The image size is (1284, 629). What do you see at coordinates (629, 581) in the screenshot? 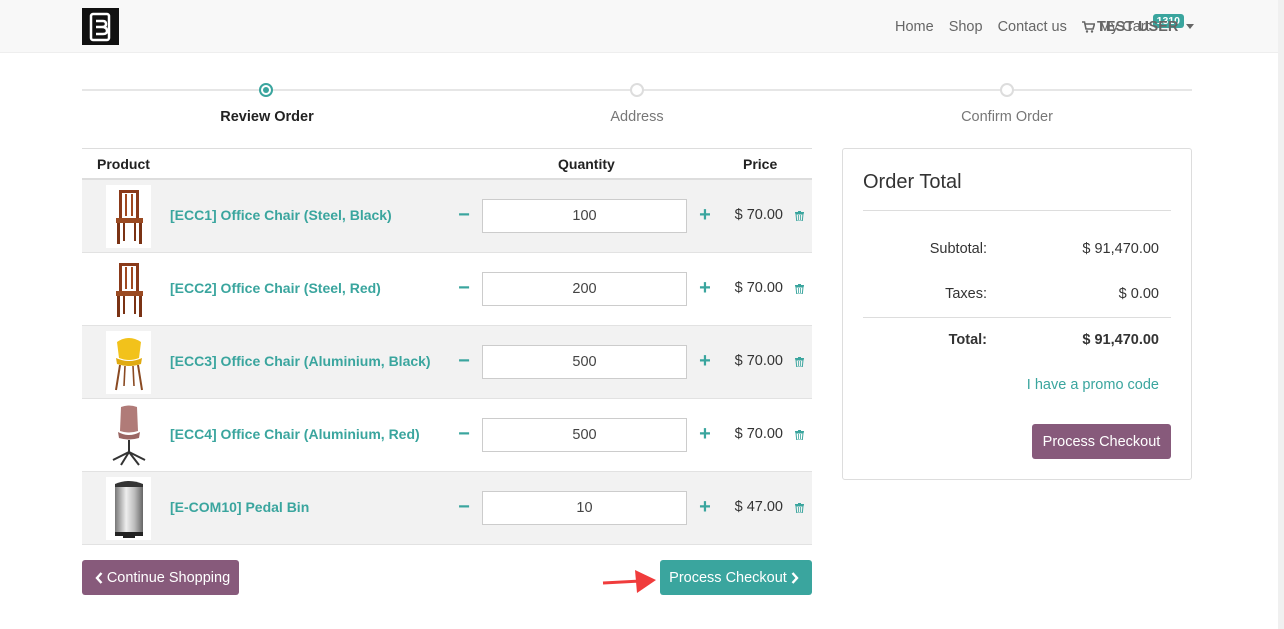
I see `annotation-arrow-icon` at bounding box center [629, 581].